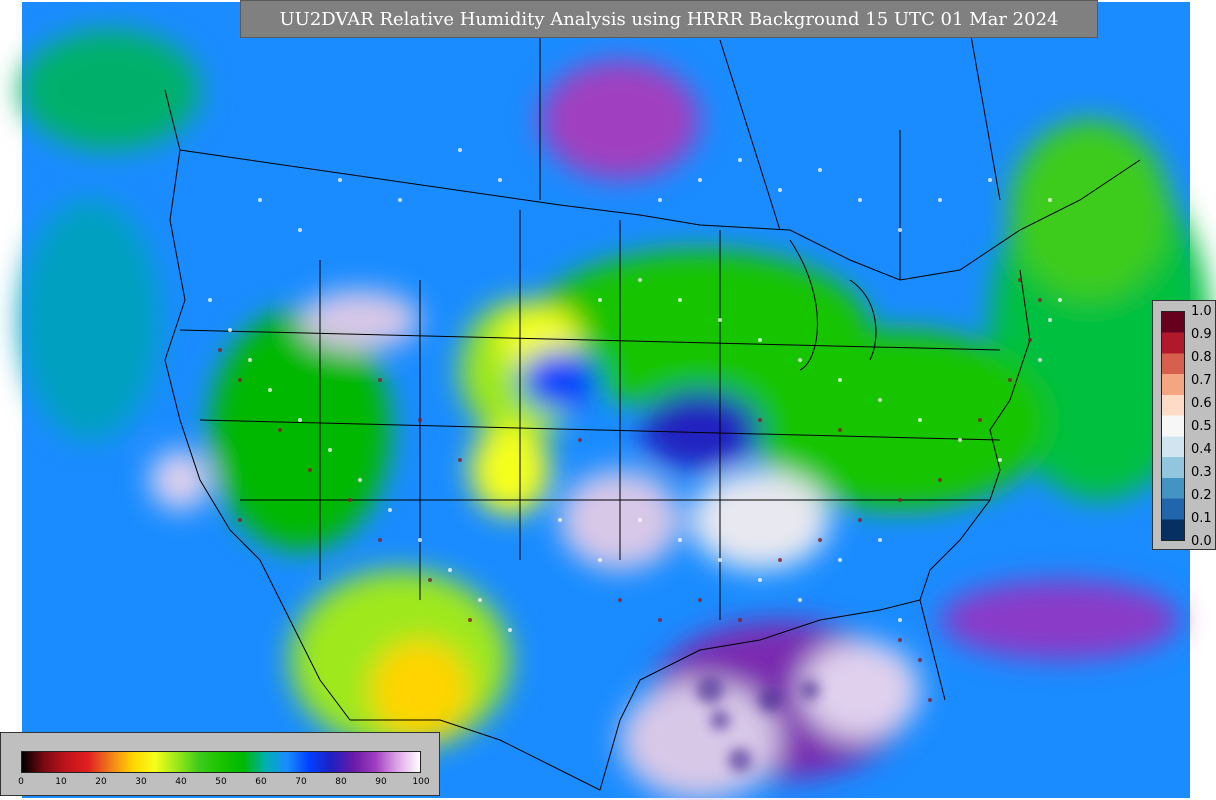  I want to click on colorbar-tick-label: 10, so click(61, 782).